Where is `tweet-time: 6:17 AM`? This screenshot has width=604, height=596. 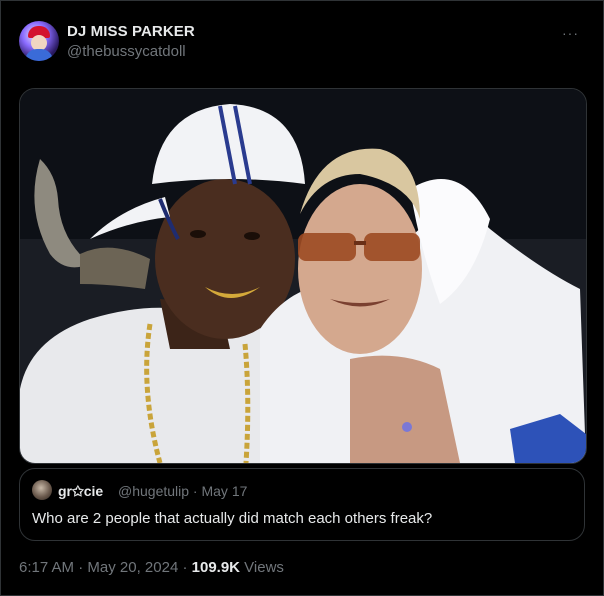 tweet-time: 6:17 AM is located at coordinates (46, 567).